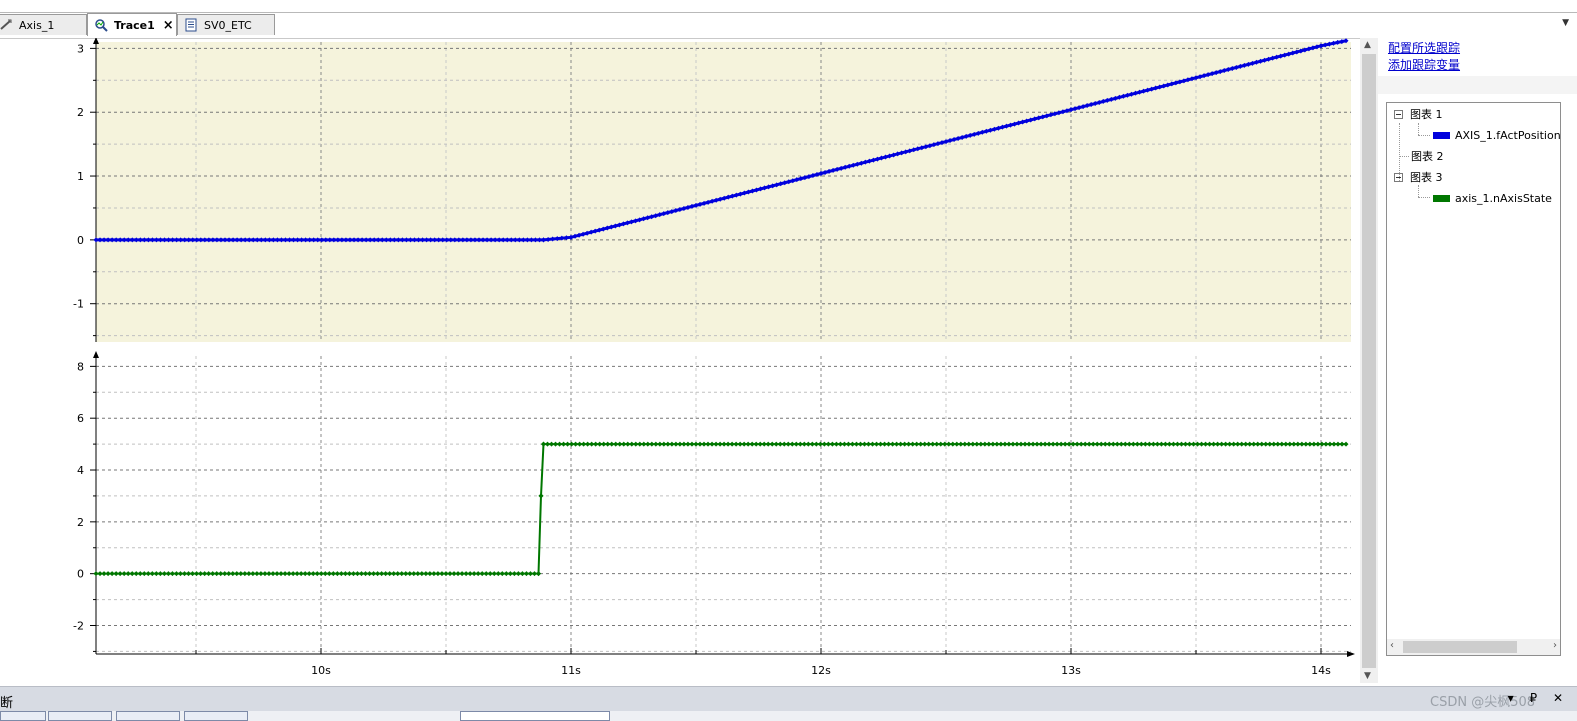 Image resolution: width=1577 pixels, height=721 pixels. Describe the element at coordinates (101, 25) in the screenshot. I see `trace-icon` at that location.